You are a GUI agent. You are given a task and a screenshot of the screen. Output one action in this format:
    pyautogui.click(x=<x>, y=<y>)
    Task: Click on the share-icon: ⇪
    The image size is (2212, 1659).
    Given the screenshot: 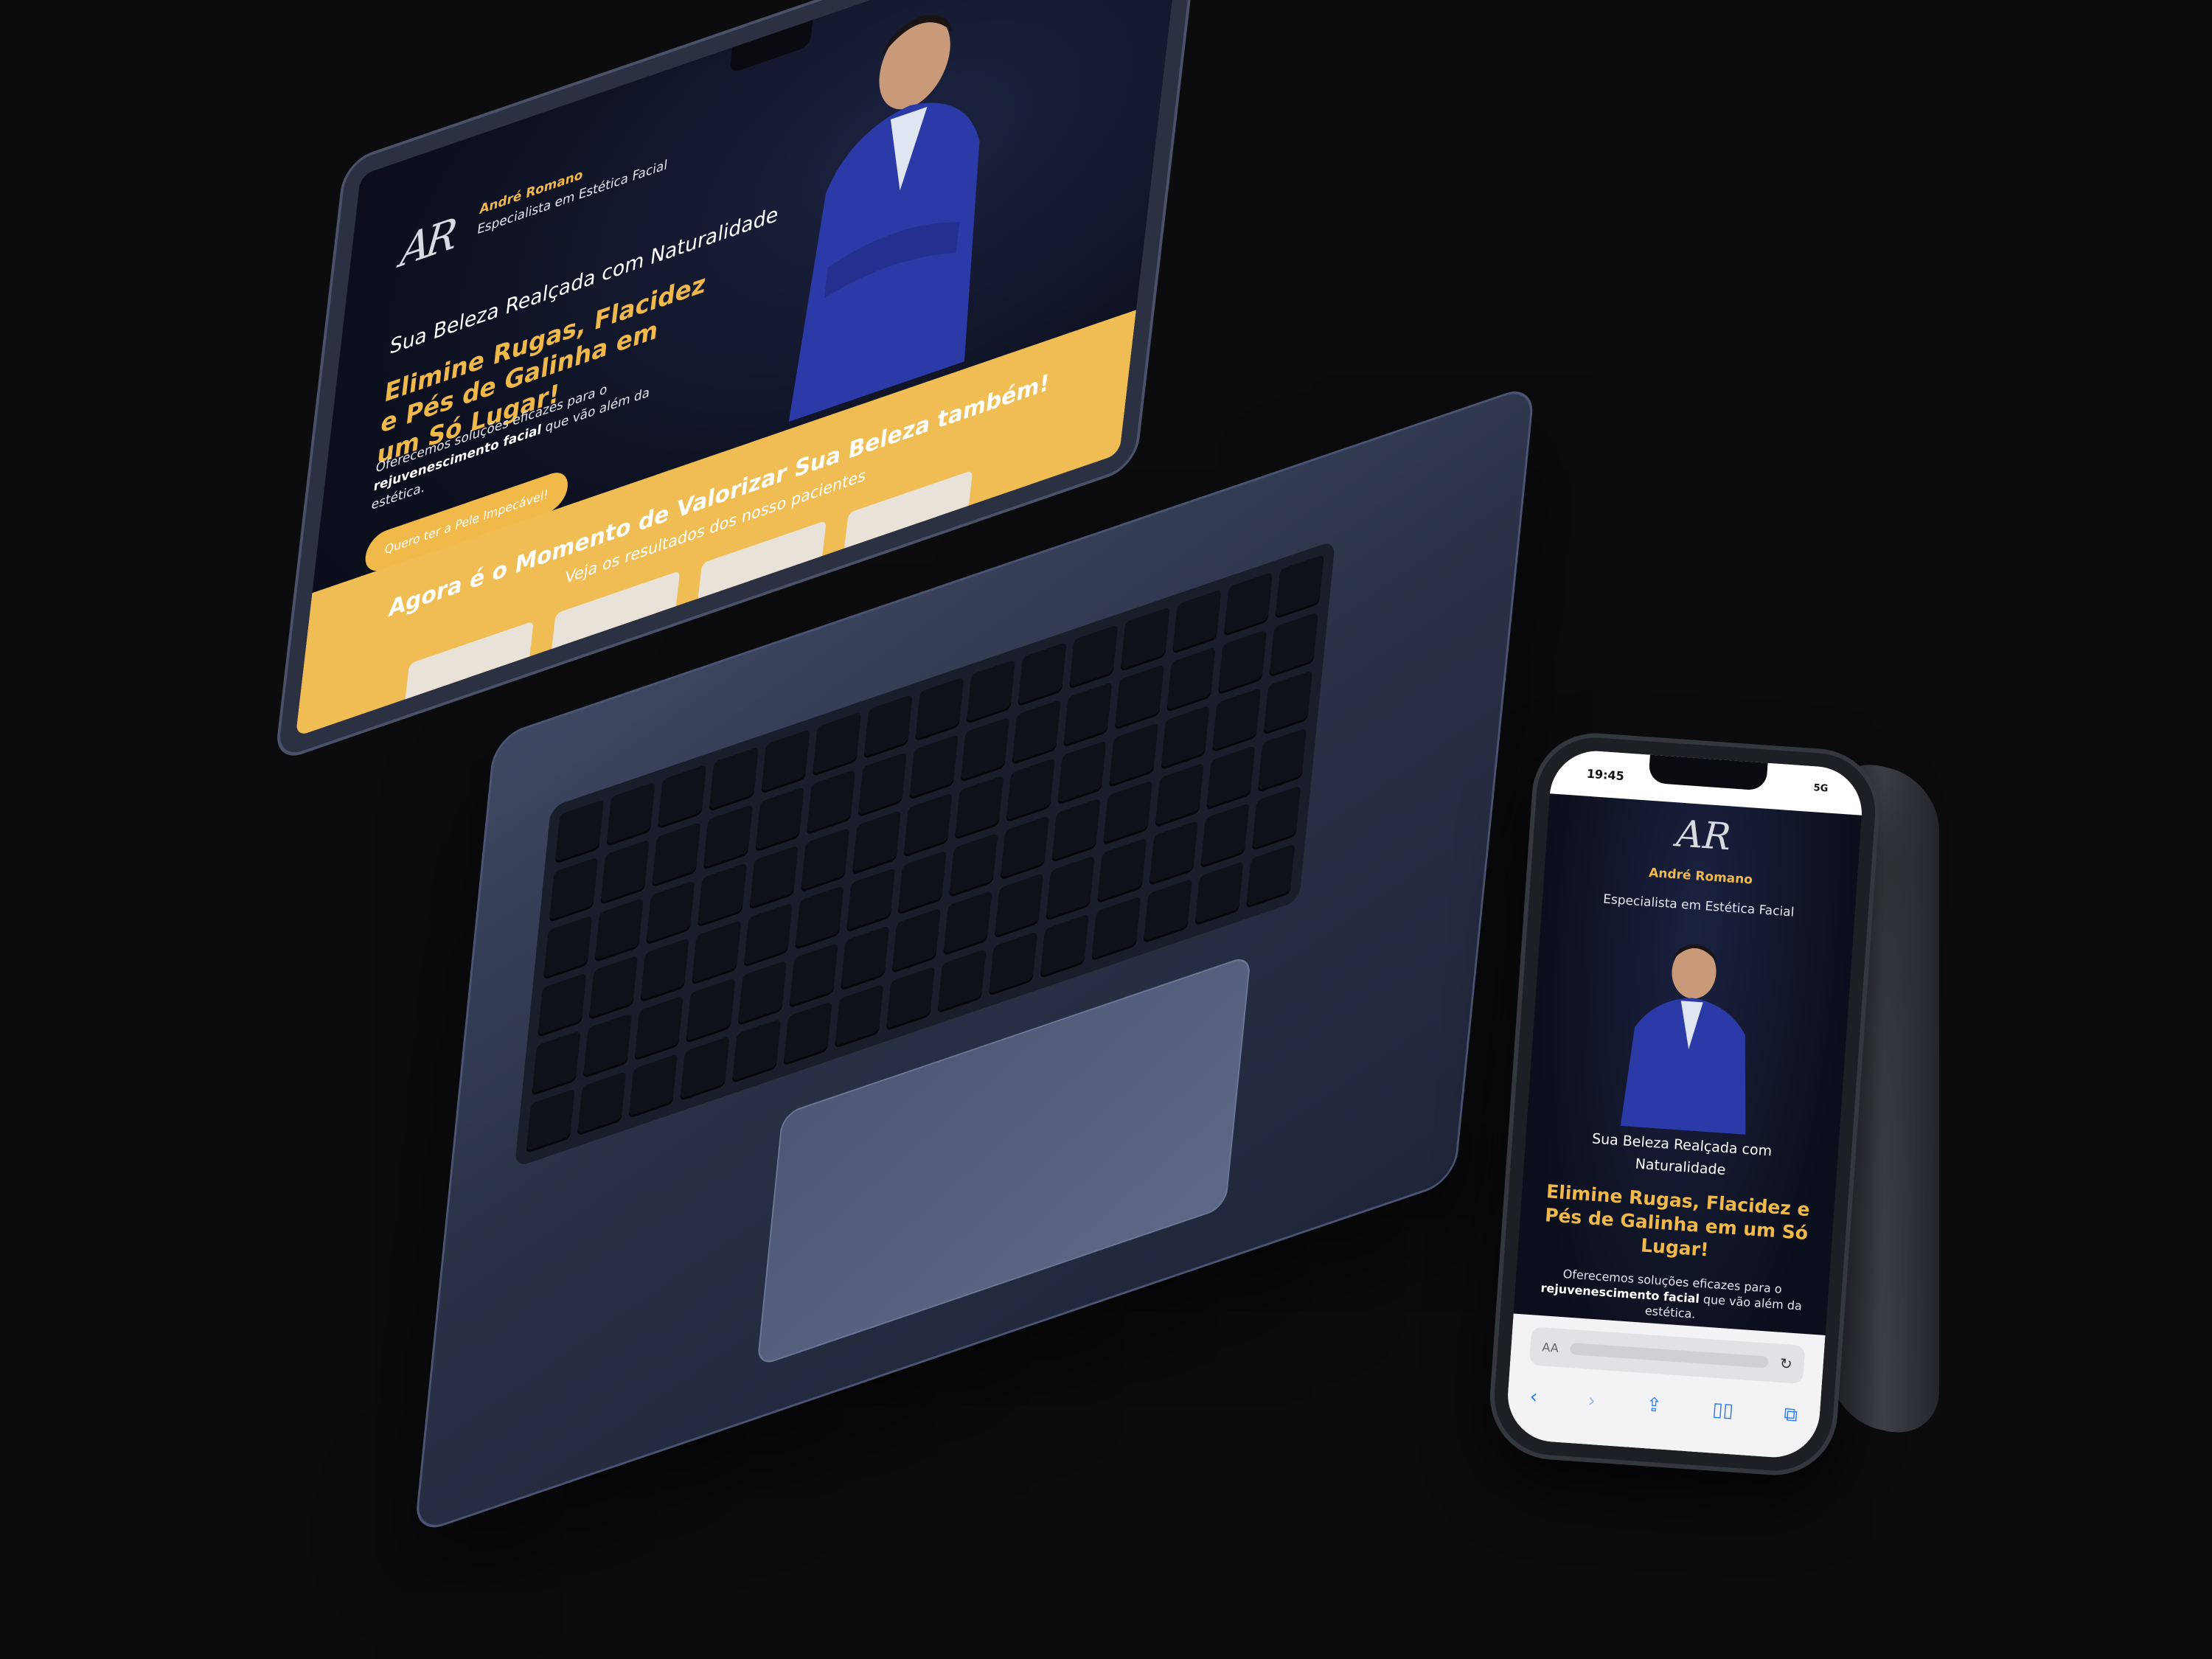 What is the action you would take?
    pyautogui.click(x=1654, y=1405)
    